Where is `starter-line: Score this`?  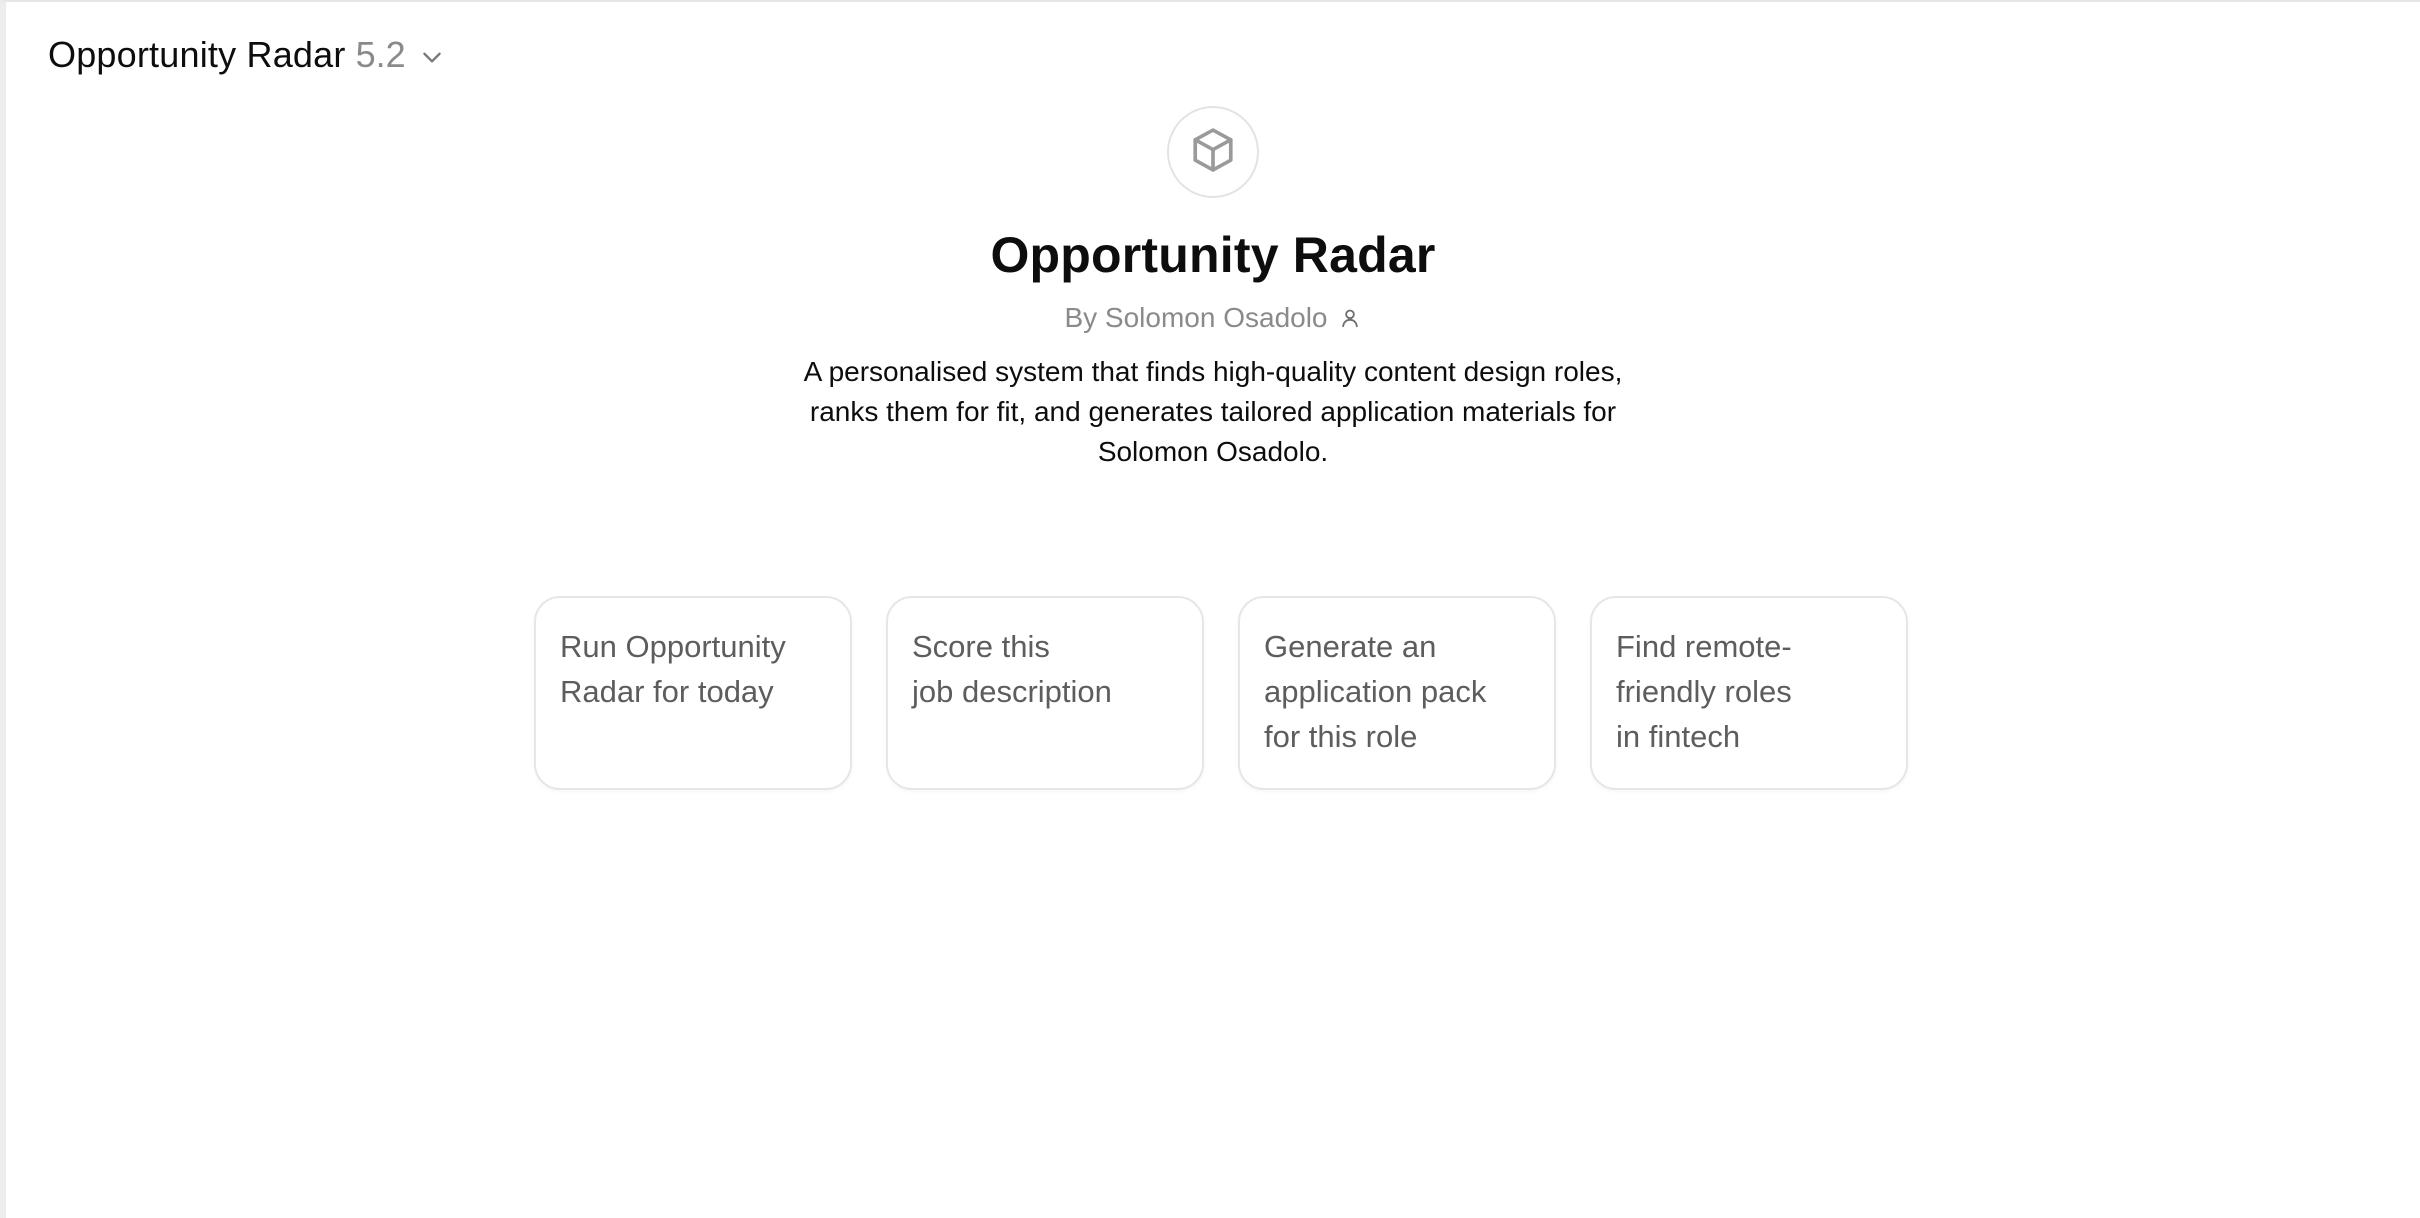
starter-line: Score this is located at coordinates (981, 646).